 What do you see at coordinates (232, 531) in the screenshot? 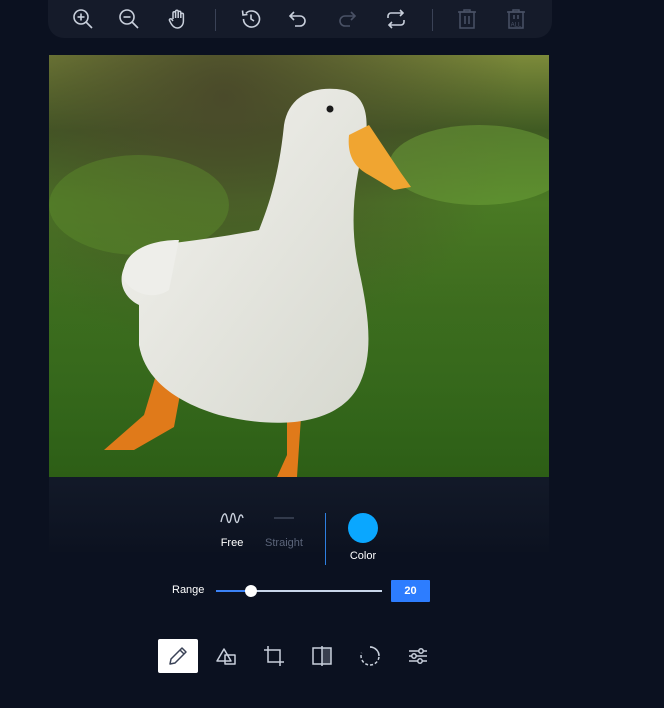
I see `free-draw-option: Free` at bounding box center [232, 531].